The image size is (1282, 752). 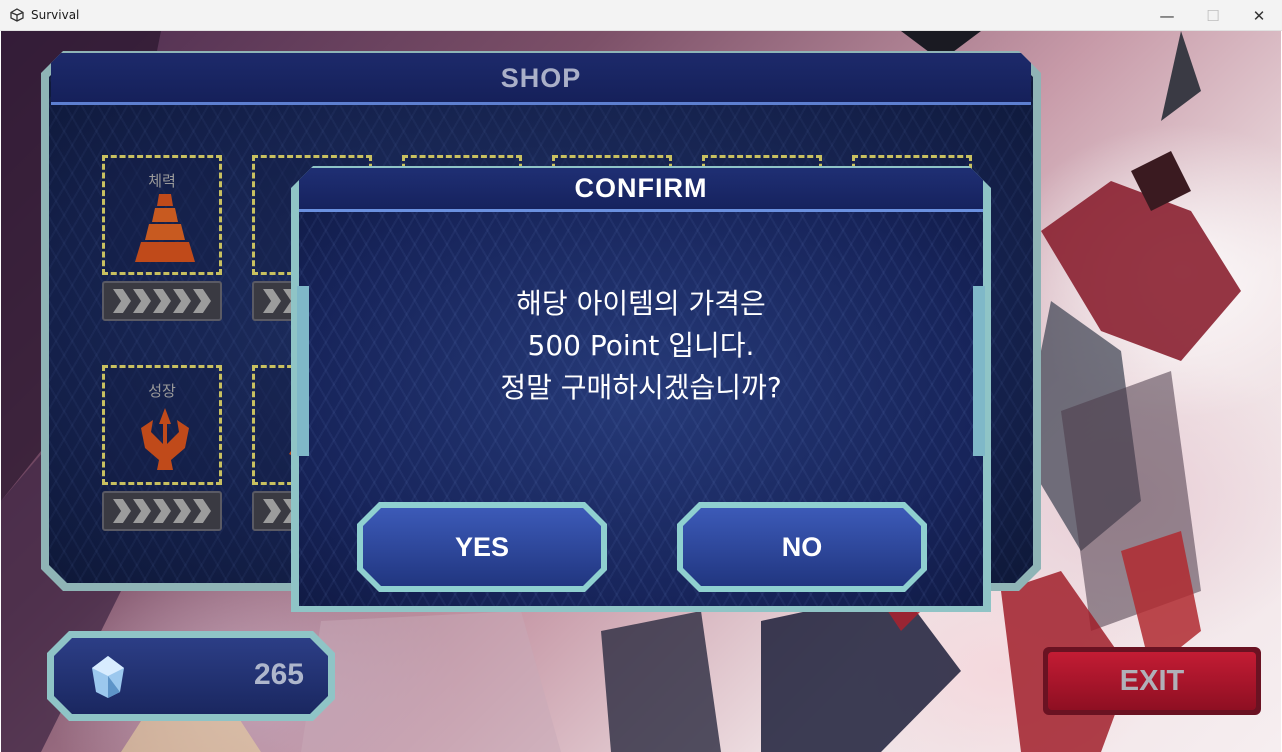 What do you see at coordinates (541, 78) in the screenshot?
I see `shop-title: SHOP` at bounding box center [541, 78].